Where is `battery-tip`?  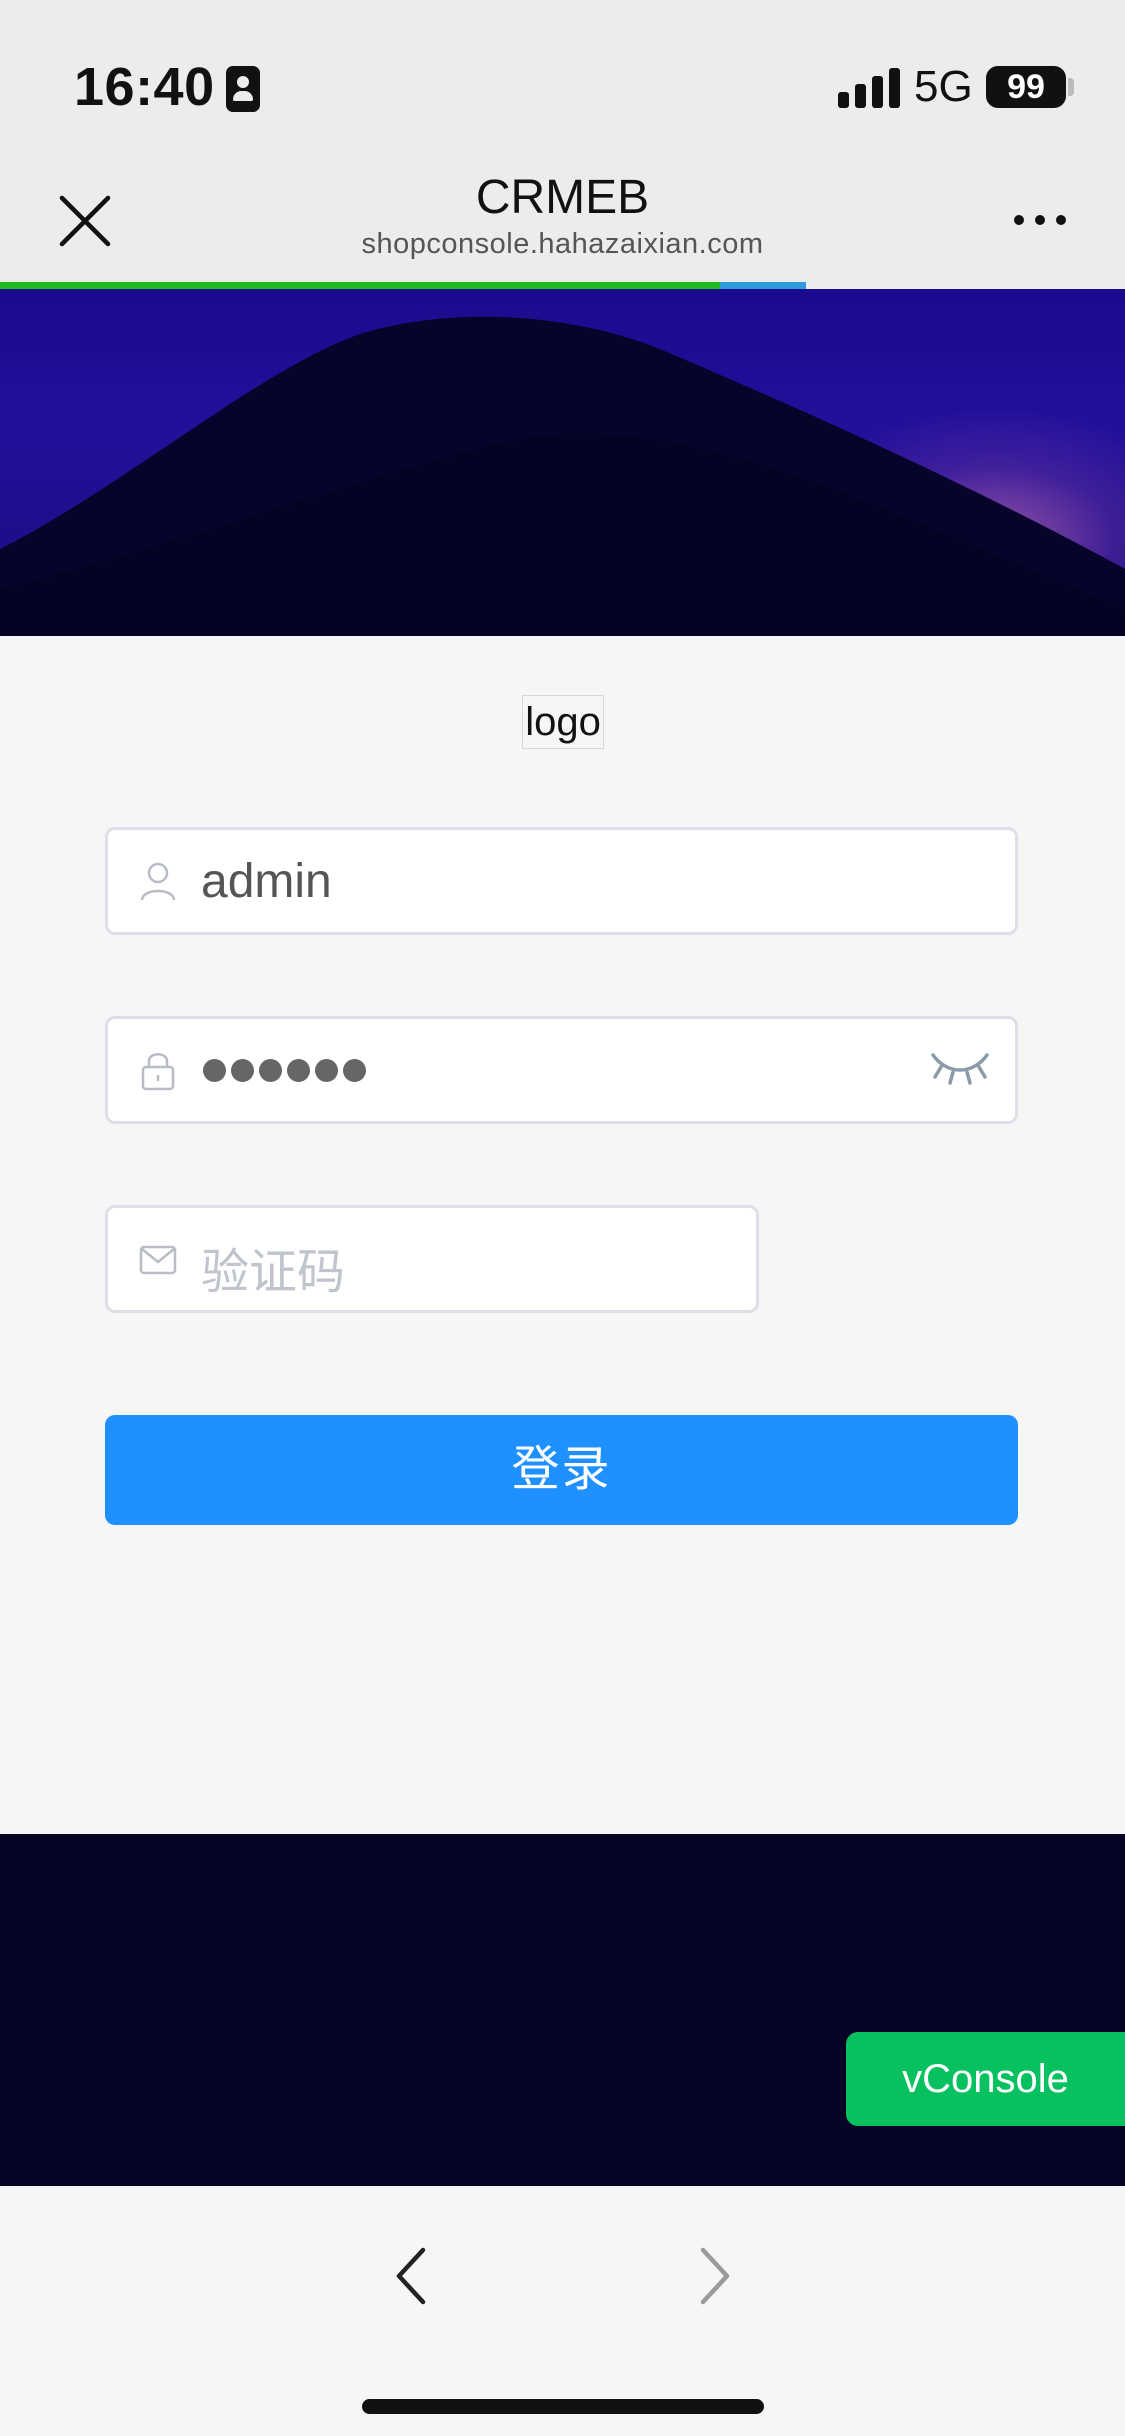
battery-tip is located at coordinates (1071, 87).